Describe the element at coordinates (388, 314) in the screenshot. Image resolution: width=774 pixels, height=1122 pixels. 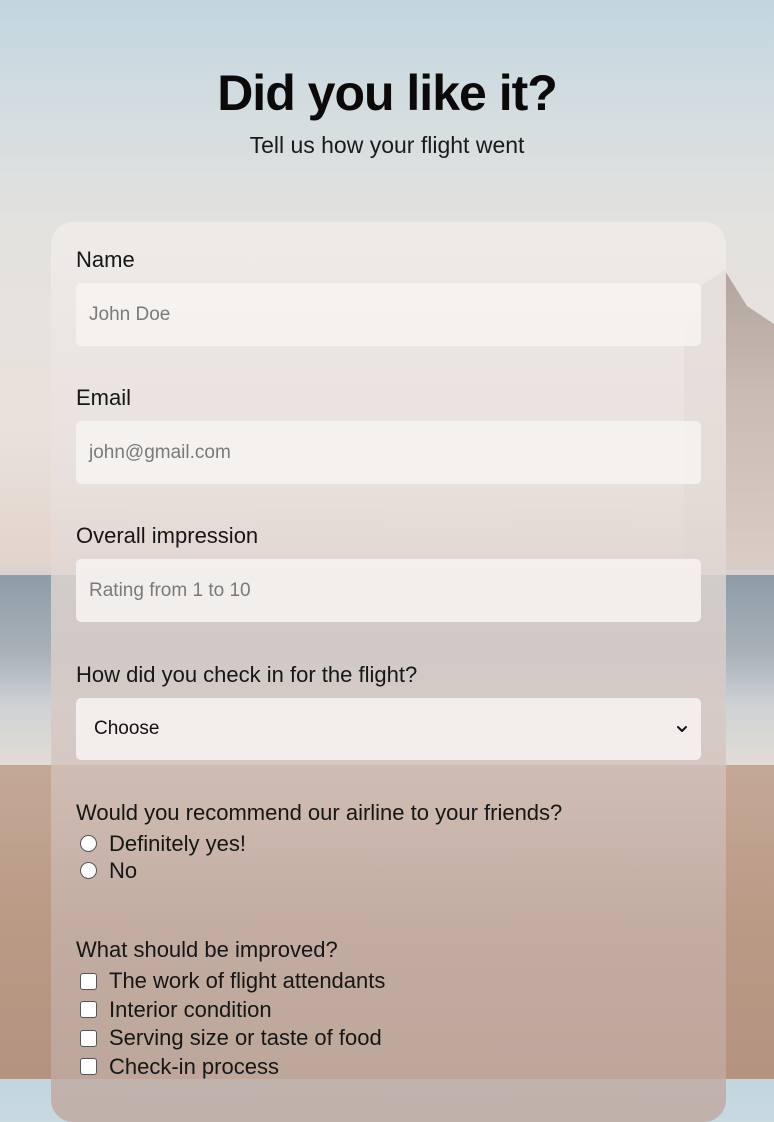
I see `name-input: John Doe` at that location.